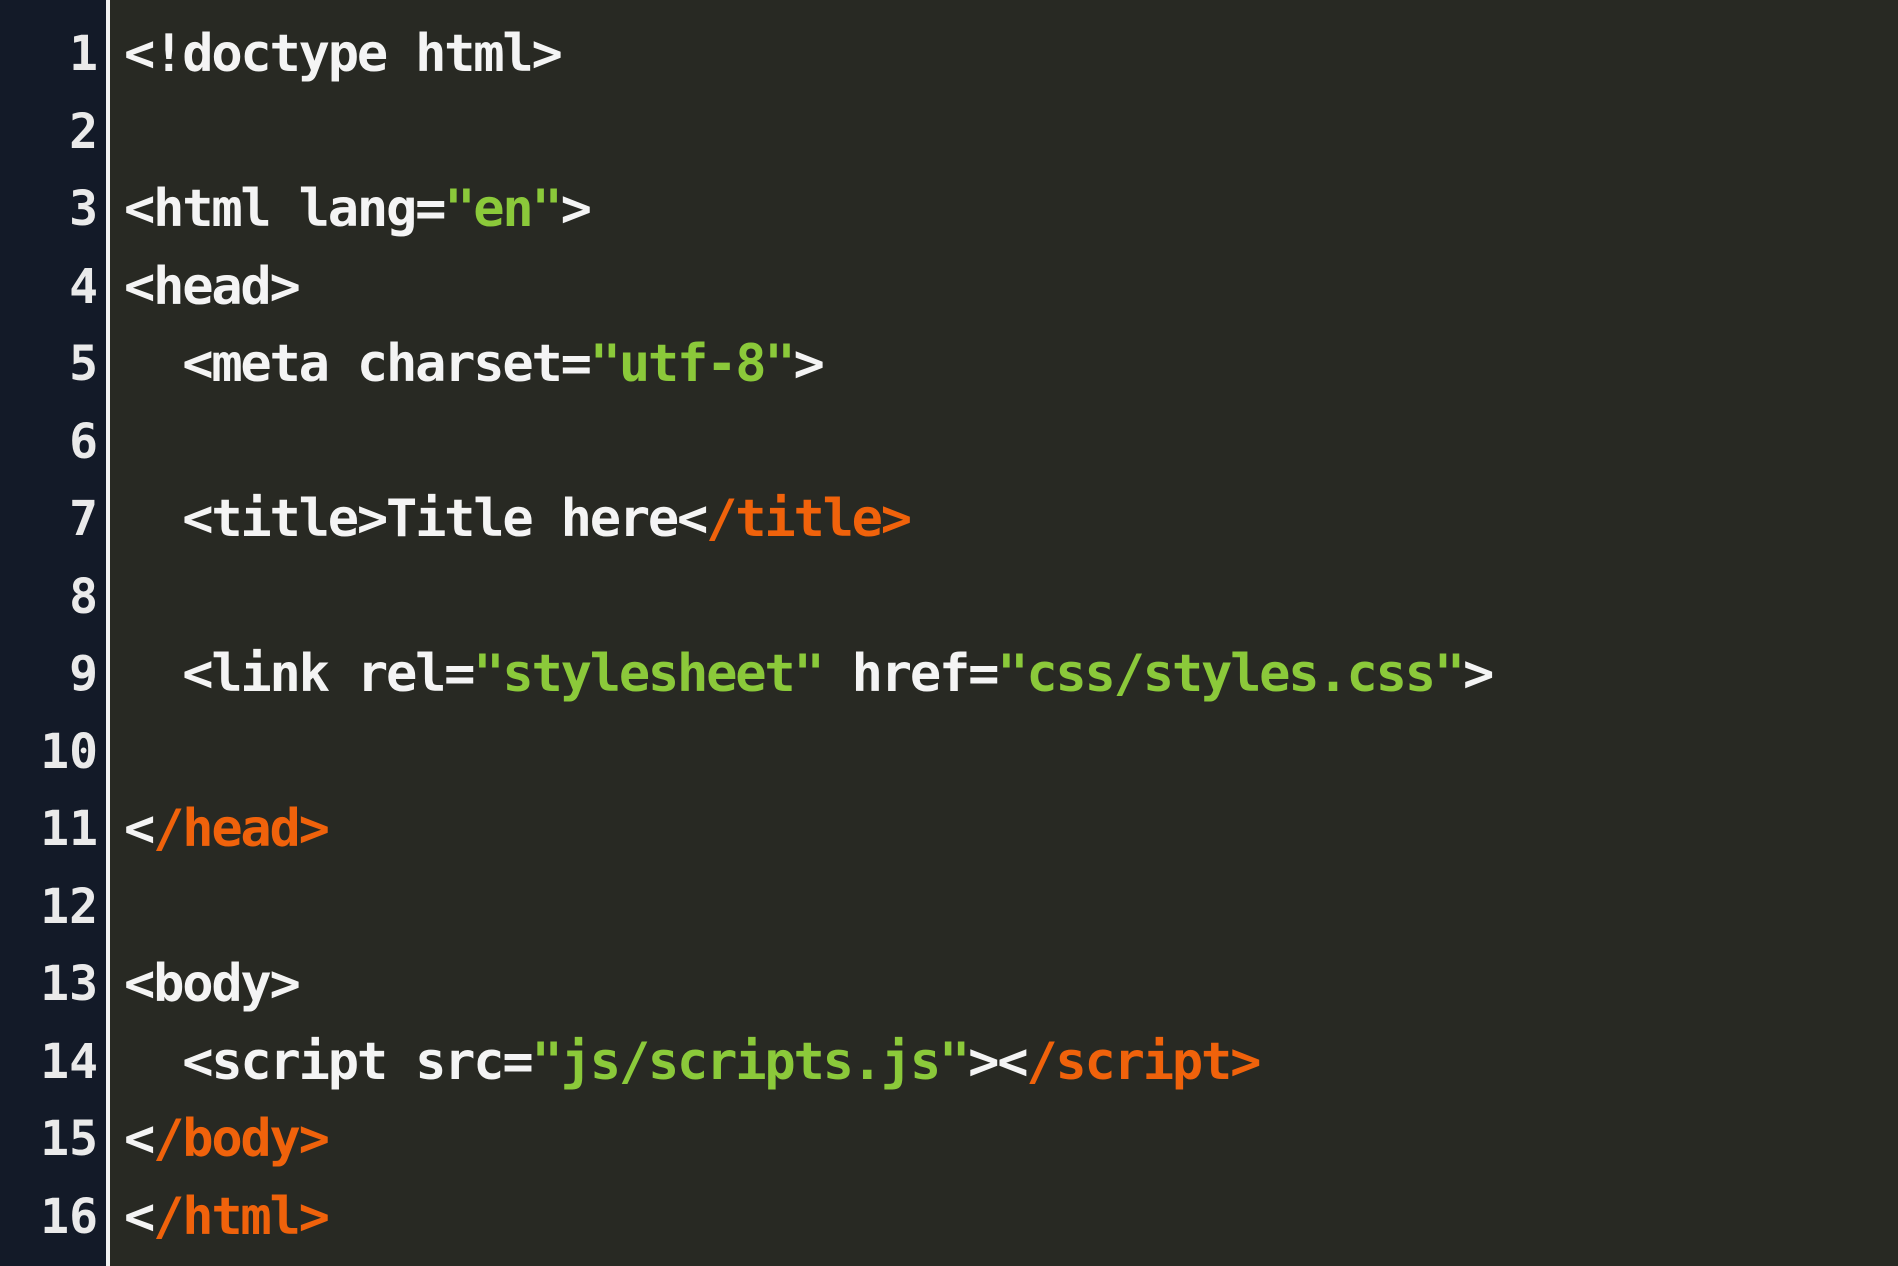  I want to click on code-line: 8, so click(949, 598).